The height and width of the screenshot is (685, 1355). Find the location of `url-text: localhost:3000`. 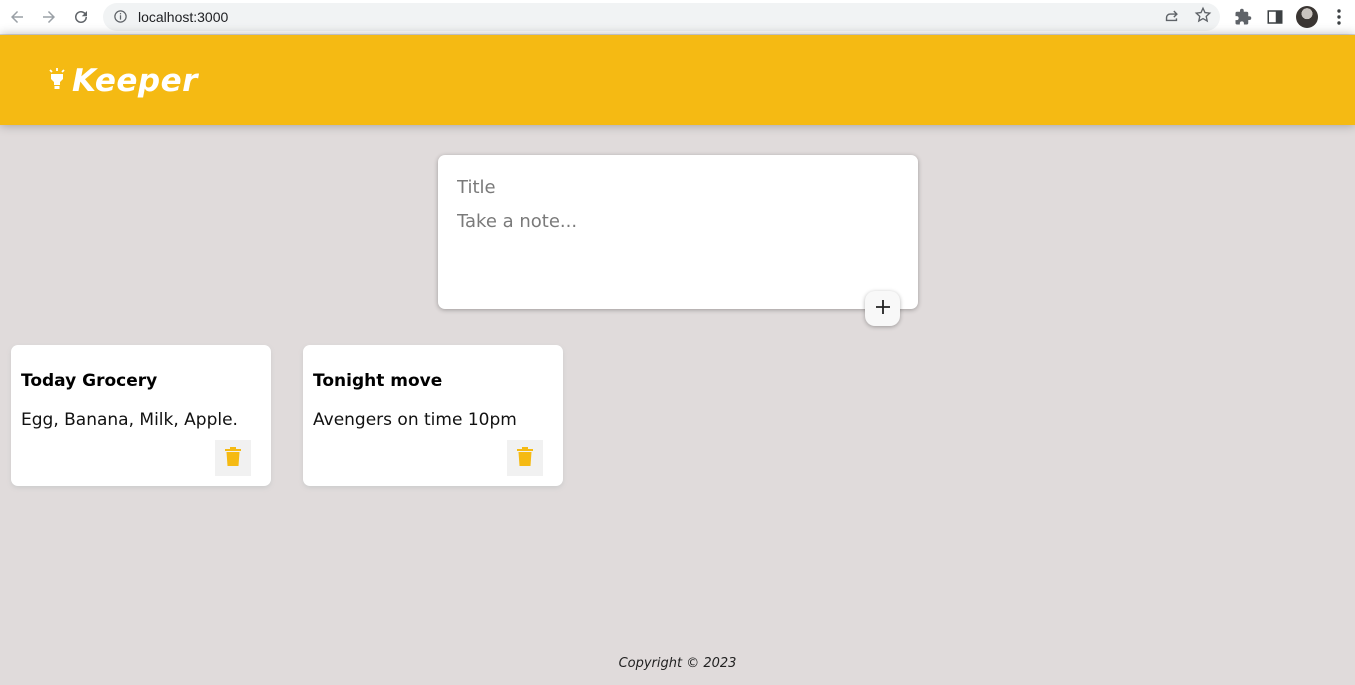

url-text: localhost:3000 is located at coordinates (183, 17).